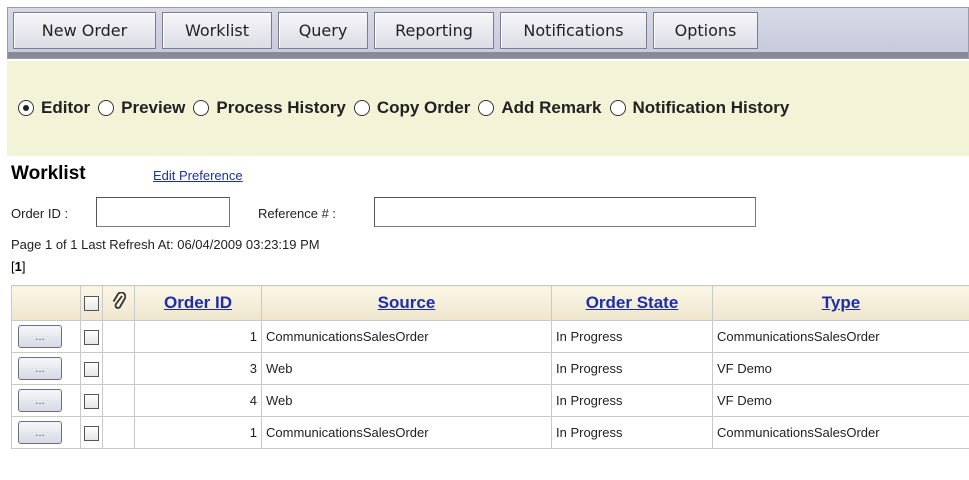 The width and height of the screenshot is (969, 480). I want to click on source-column-header: Source, so click(406, 303).